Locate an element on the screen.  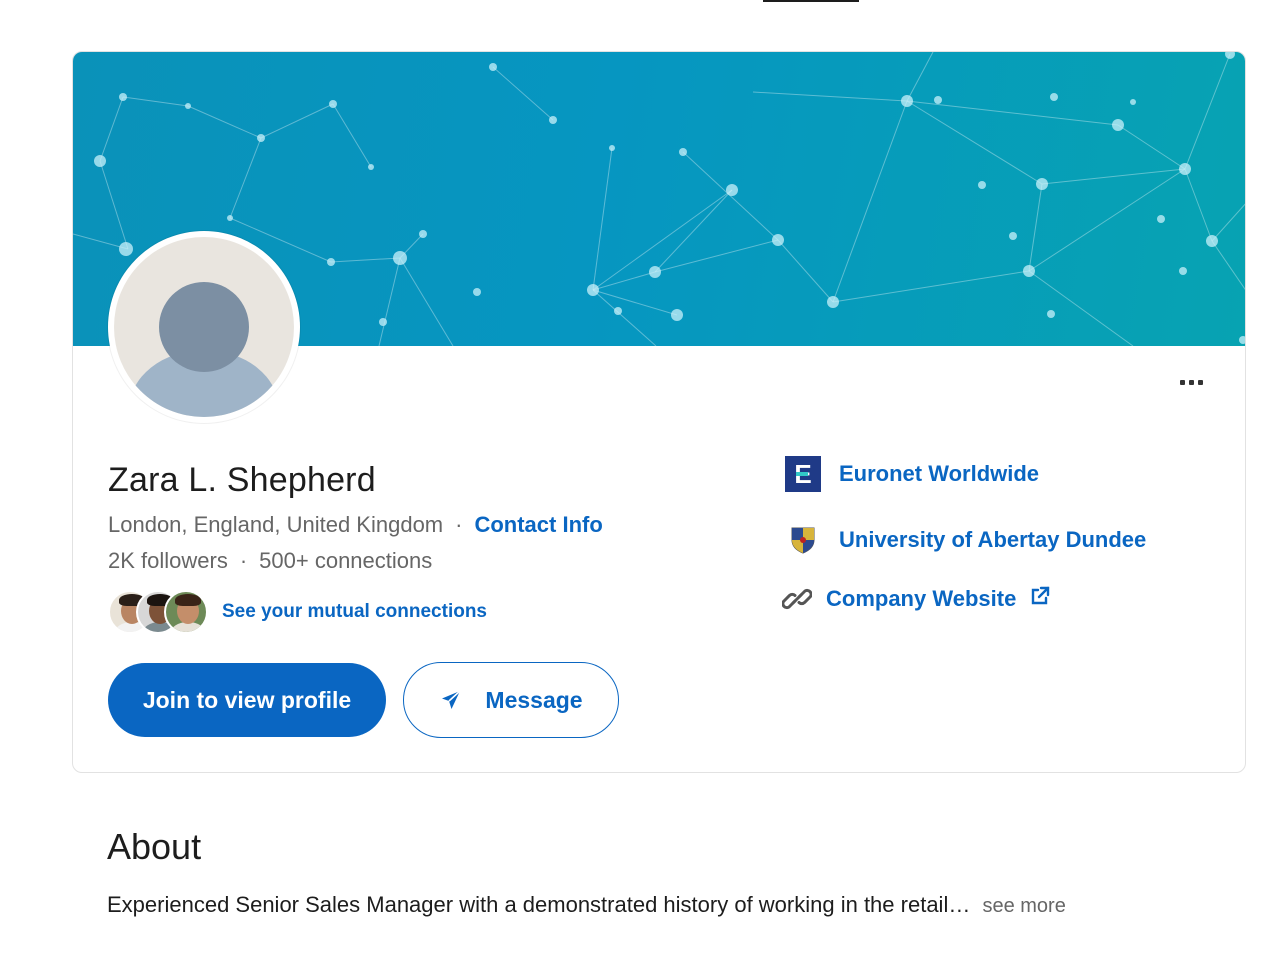
contact-info-link: Contact Info is located at coordinates (538, 525).